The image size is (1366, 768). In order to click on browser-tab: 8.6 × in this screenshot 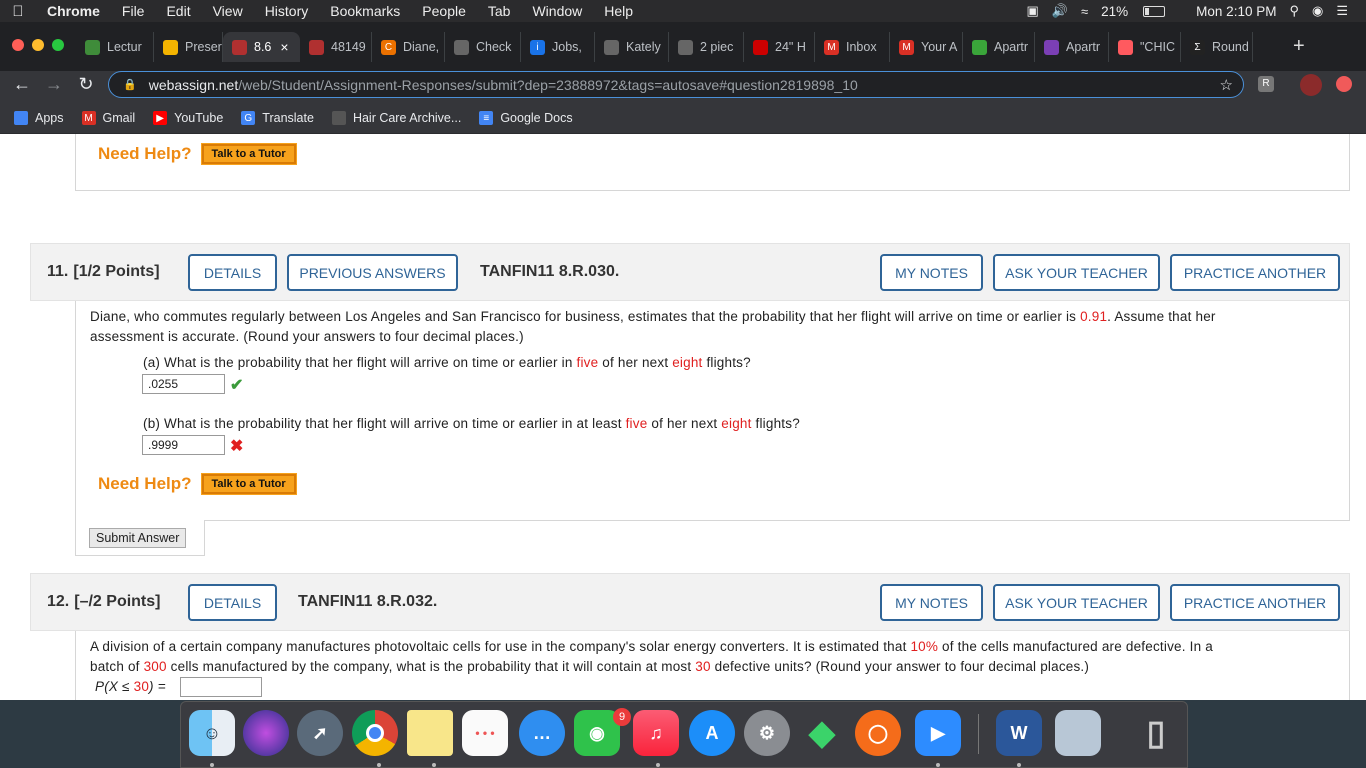, I will do `click(261, 47)`.